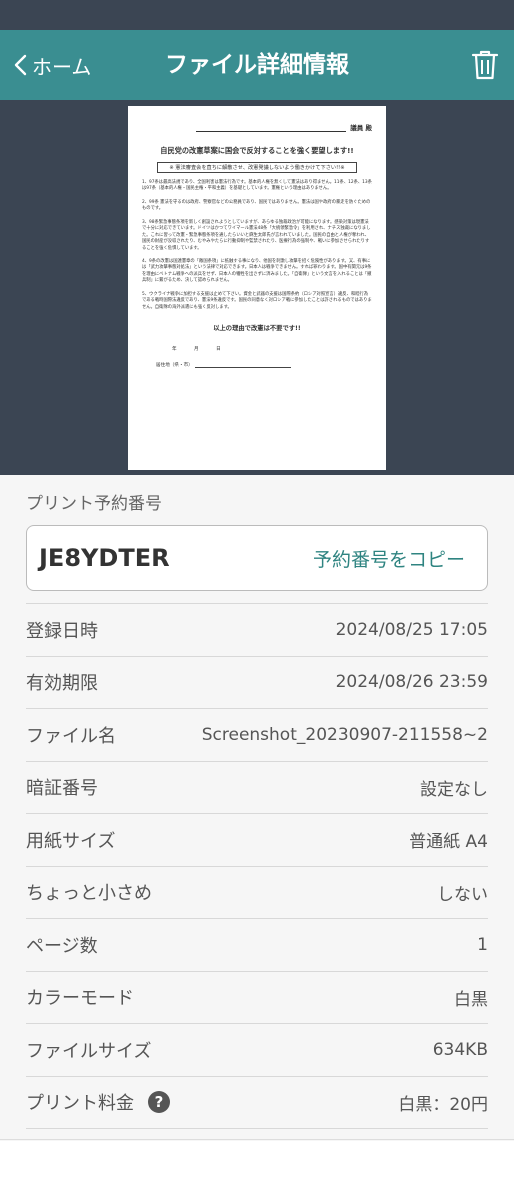 This screenshot has width=514, height=1200. I want to click on app-bar: ホーム ファイル詳細情報, so click(257, 65).